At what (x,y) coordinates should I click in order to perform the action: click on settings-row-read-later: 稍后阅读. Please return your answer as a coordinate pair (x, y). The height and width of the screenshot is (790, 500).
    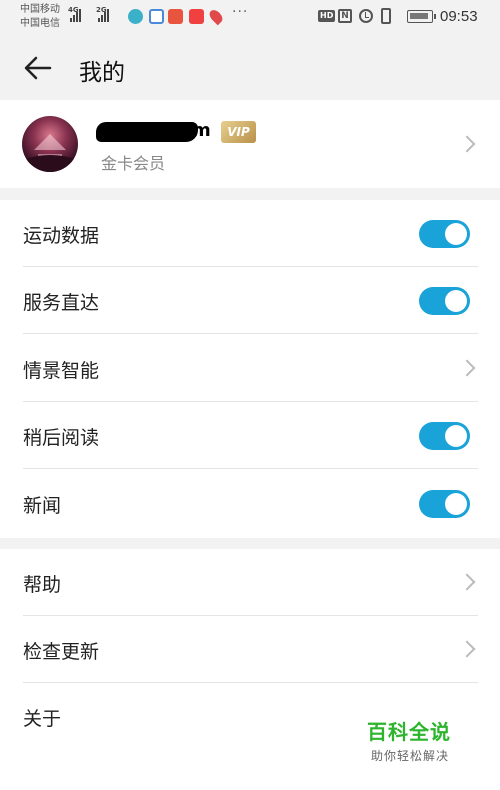
    Looking at the image, I should click on (250, 435).